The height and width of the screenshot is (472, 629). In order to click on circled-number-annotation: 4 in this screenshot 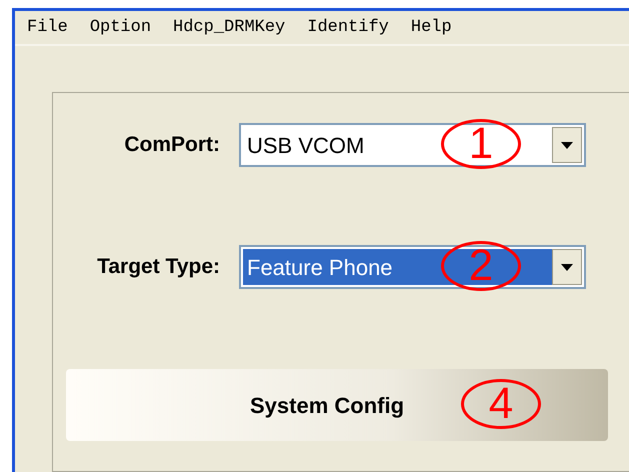, I will do `click(501, 404)`.